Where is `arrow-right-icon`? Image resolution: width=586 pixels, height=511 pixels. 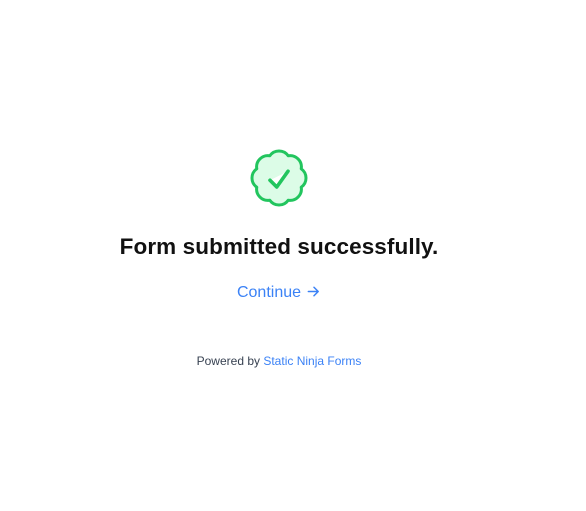
arrow-right-icon is located at coordinates (313, 291).